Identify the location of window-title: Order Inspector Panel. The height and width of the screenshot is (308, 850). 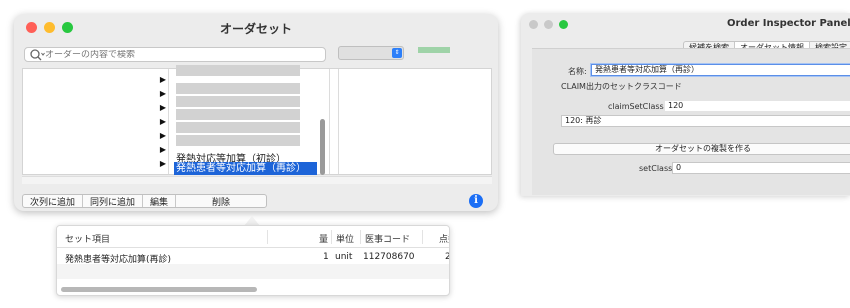
(788, 23).